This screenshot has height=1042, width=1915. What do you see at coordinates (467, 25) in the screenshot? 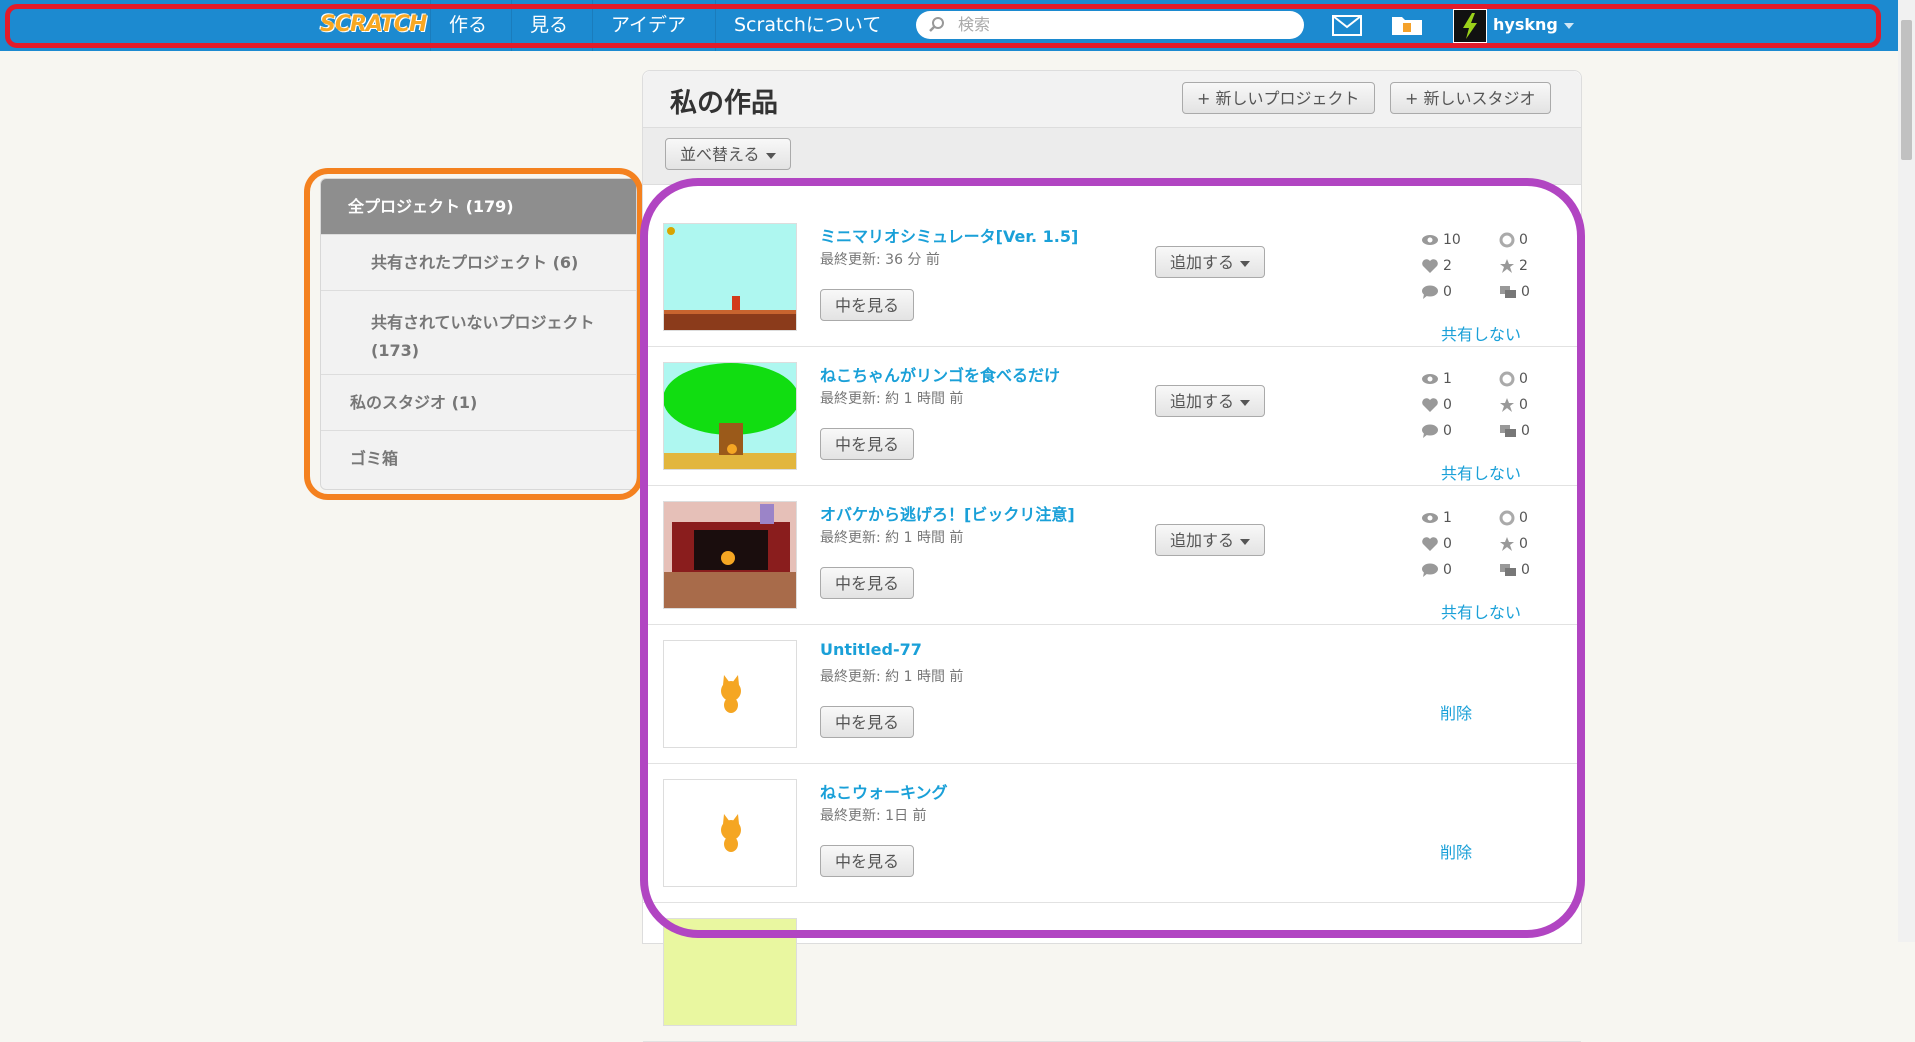
I see `nav-create: 作る` at bounding box center [467, 25].